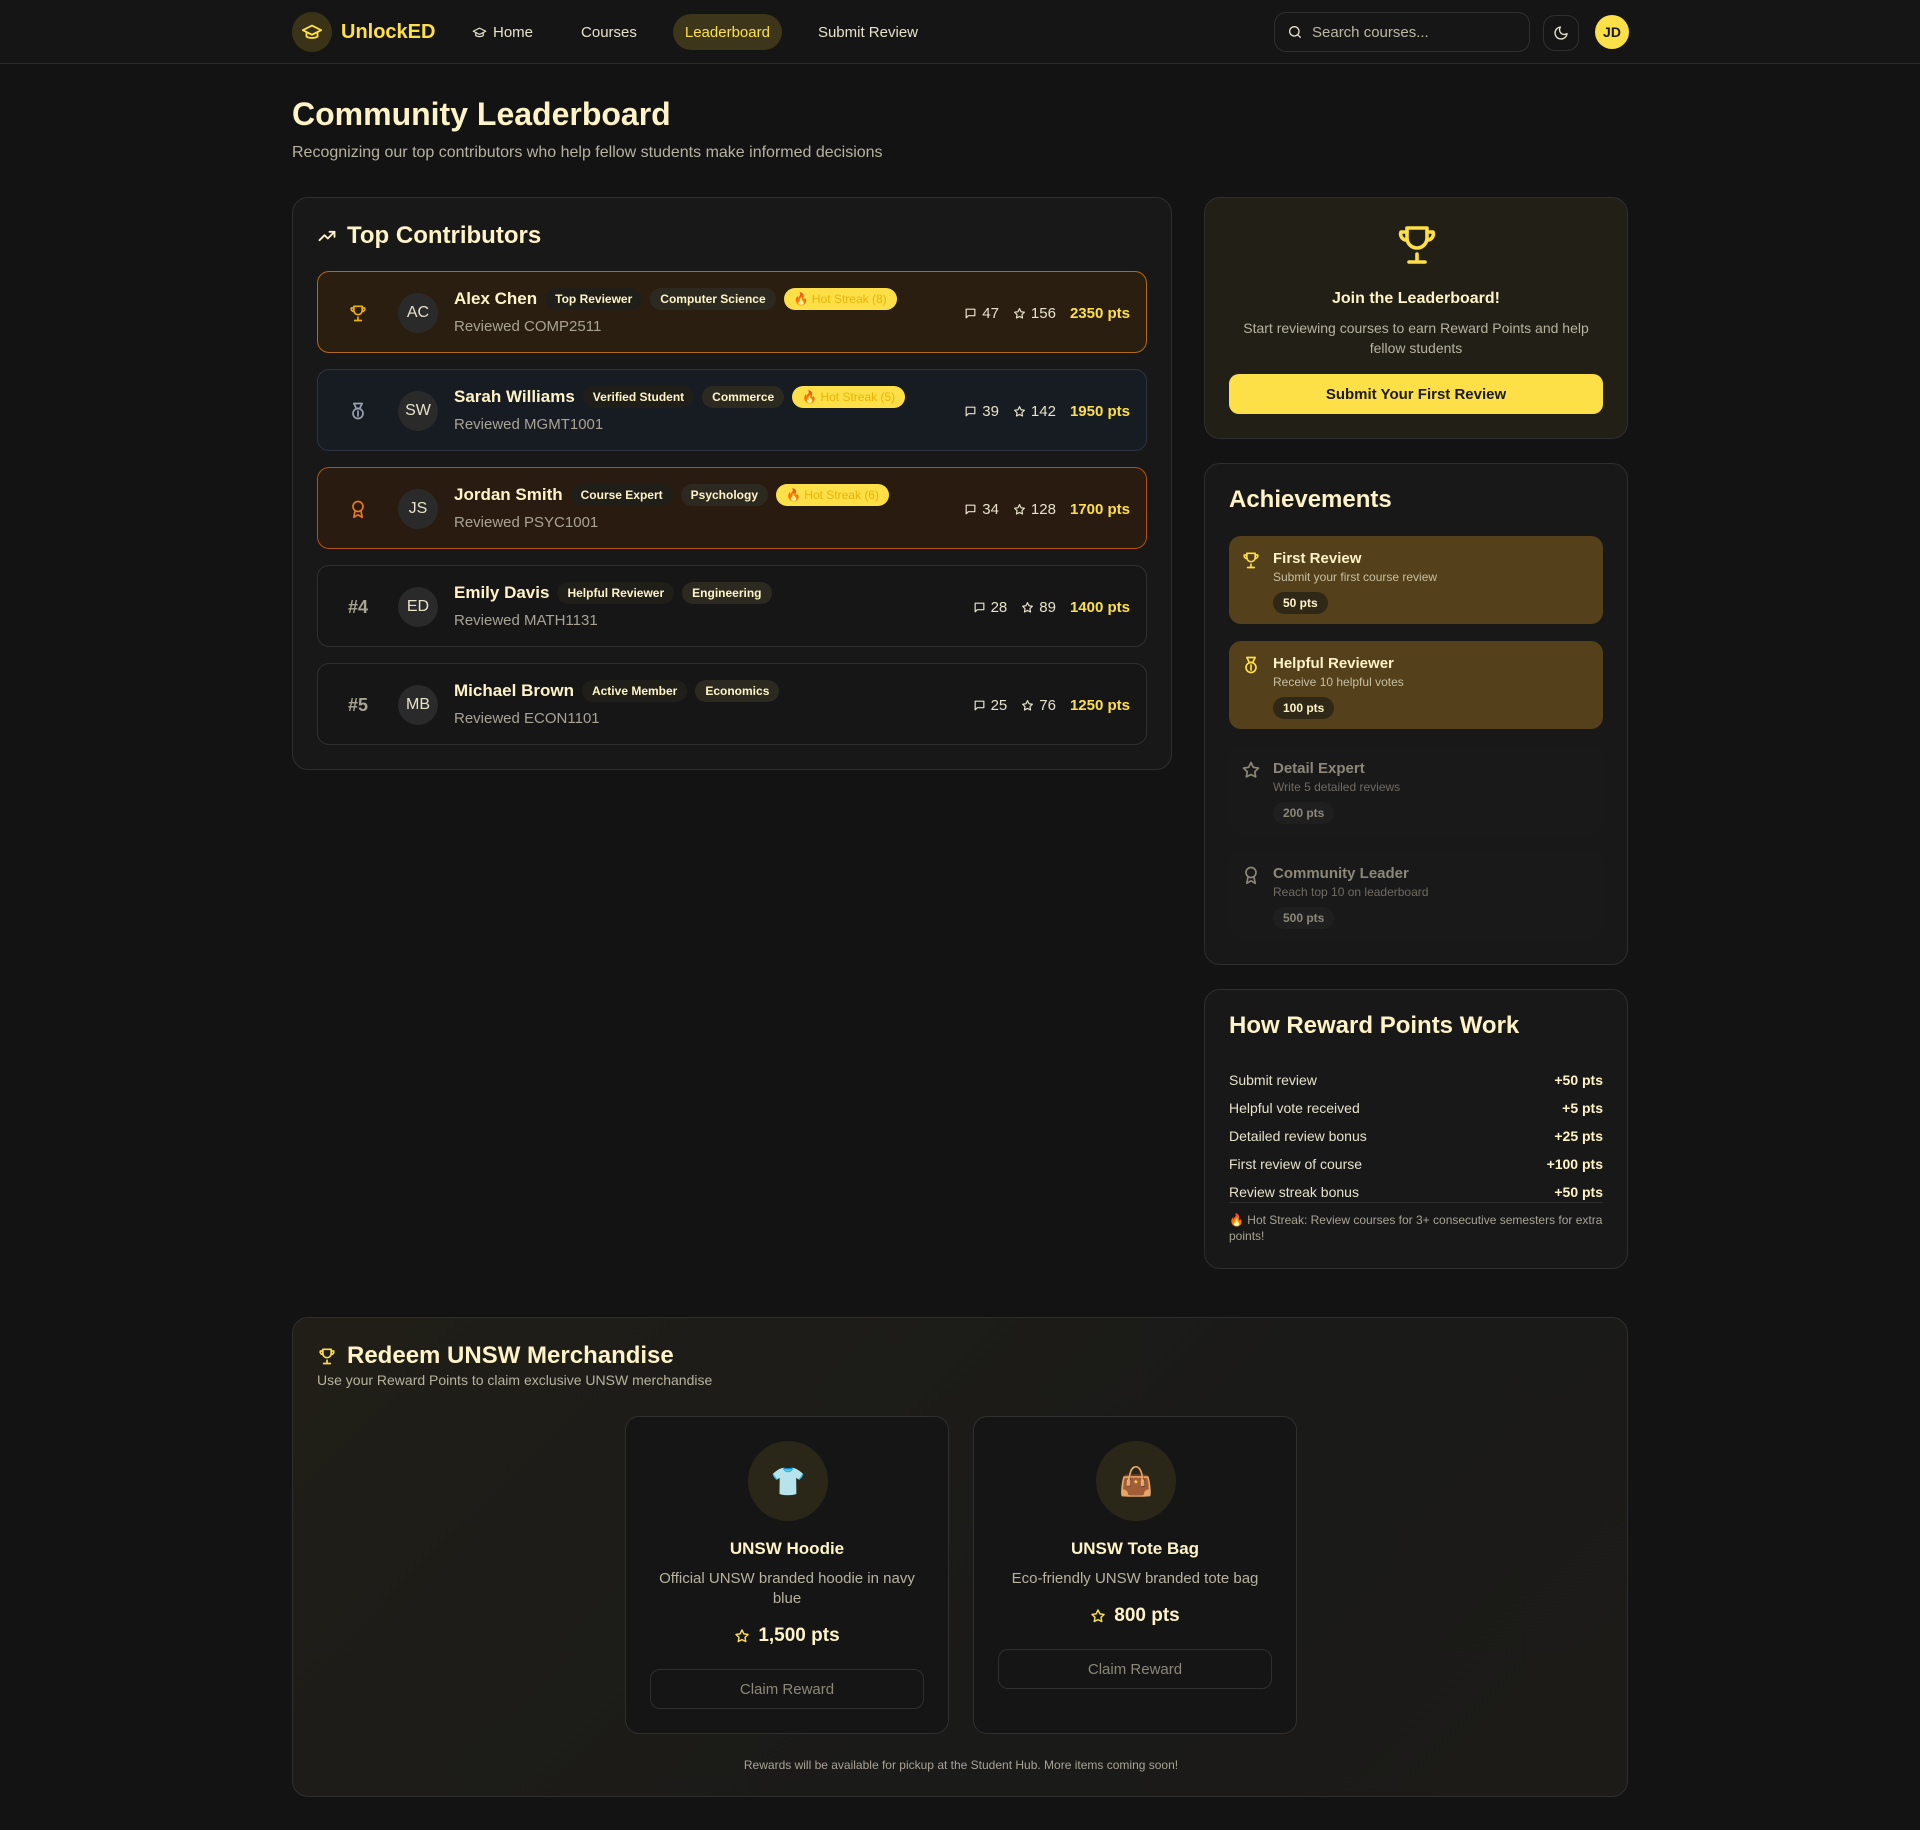 This screenshot has width=1920, height=1830. Describe the element at coordinates (990, 509) in the screenshot. I see `reviews-value: 34` at that location.